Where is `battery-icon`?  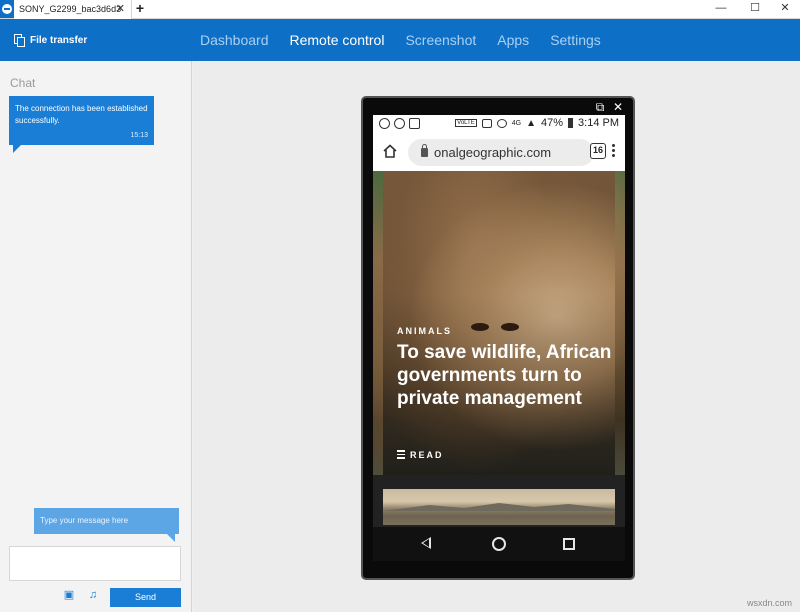
battery-icon is located at coordinates (571, 123).